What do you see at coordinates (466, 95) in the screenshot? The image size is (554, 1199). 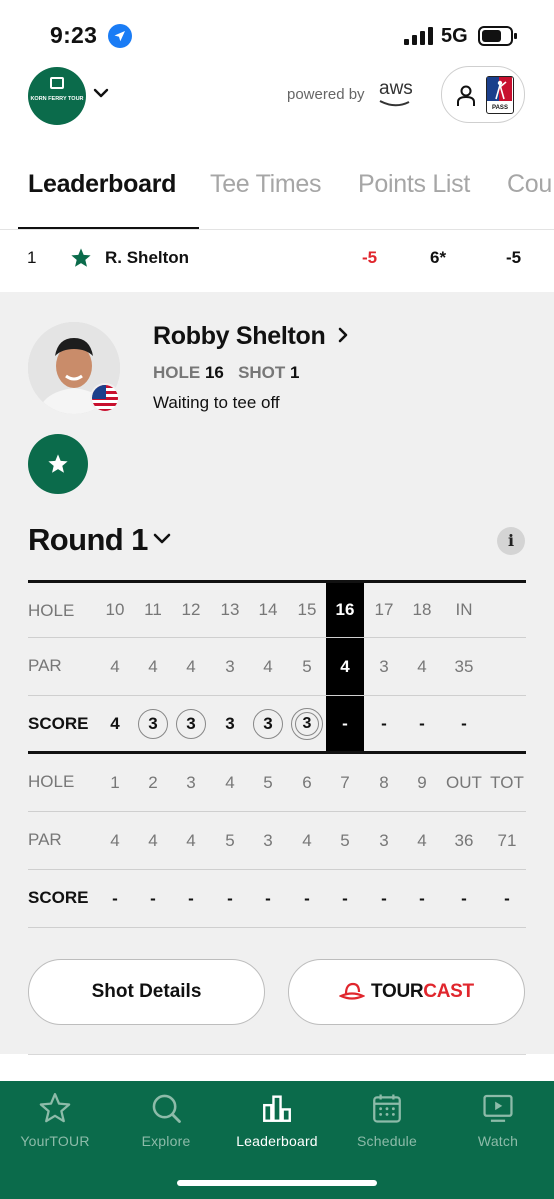 I see `person-icon` at bounding box center [466, 95].